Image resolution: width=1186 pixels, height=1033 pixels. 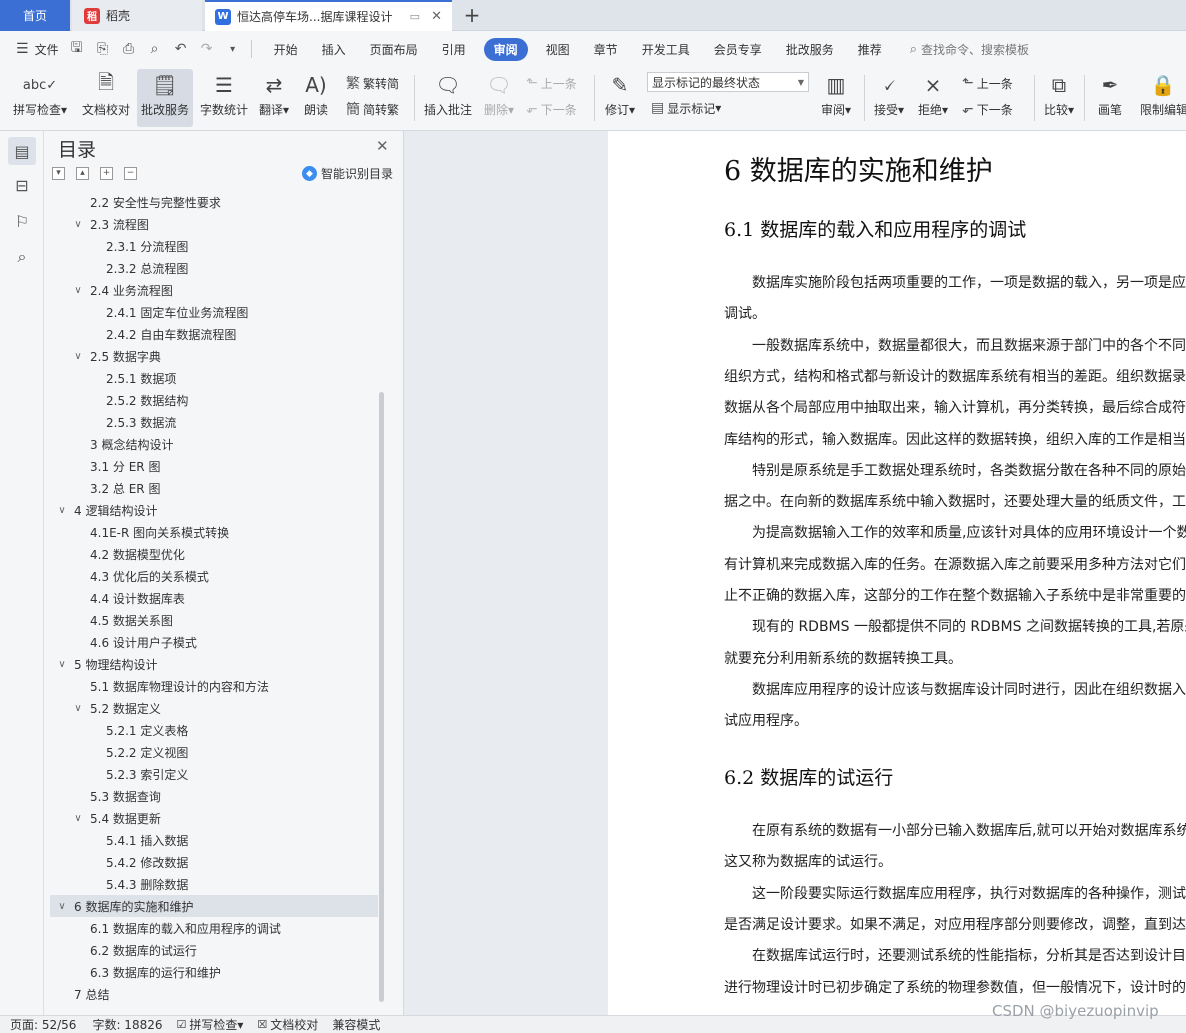 I want to click on new-tab-button: +, so click(x=472, y=15).